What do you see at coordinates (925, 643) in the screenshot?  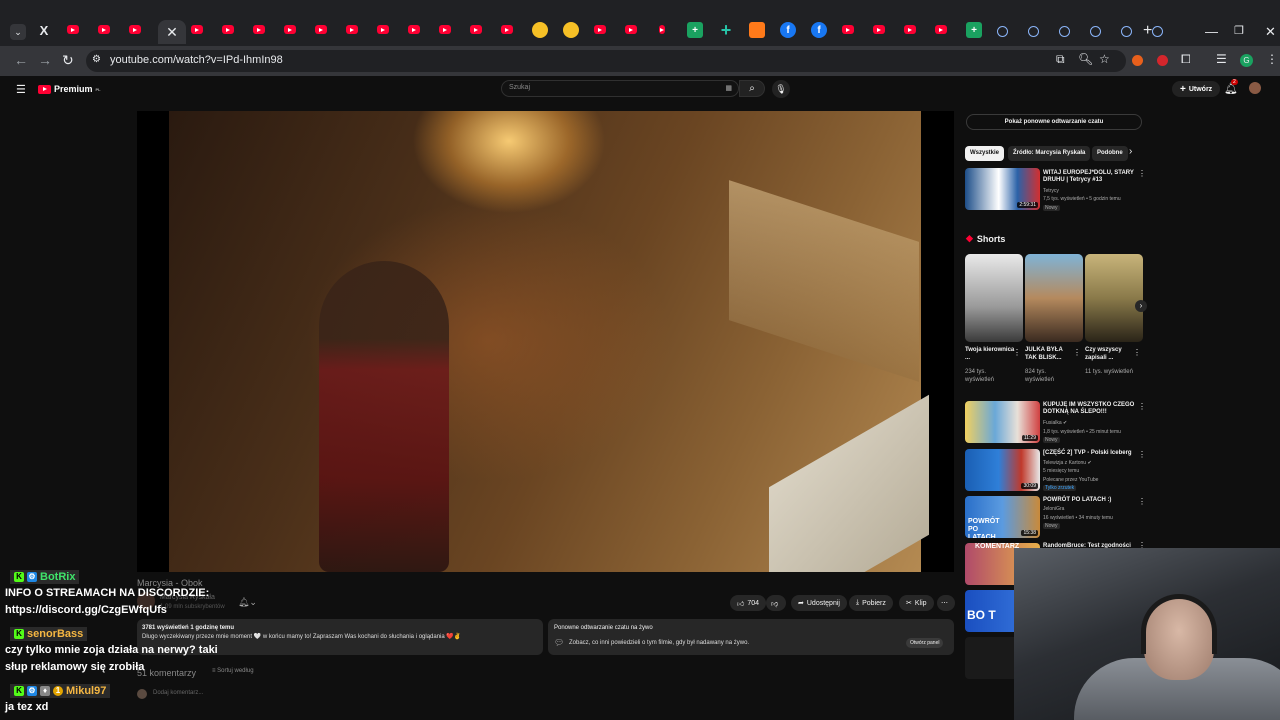 I see `open-panel-button: Otwórz panel` at bounding box center [925, 643].